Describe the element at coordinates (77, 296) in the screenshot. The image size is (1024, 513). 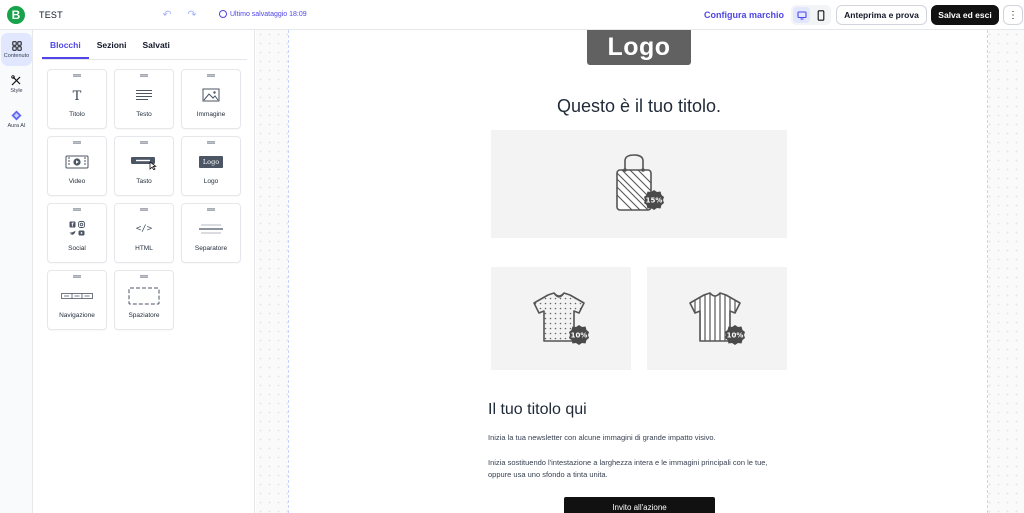
I see `navigation-icon` at that location.